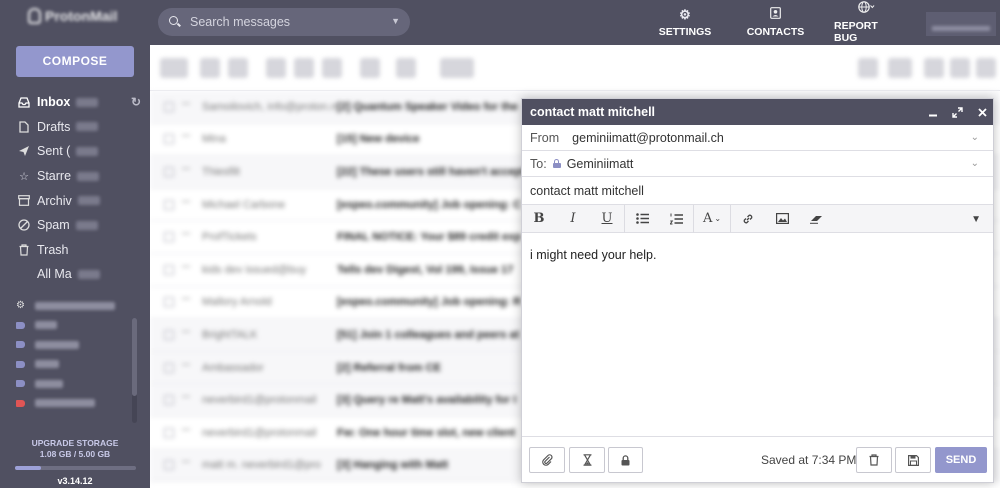 The width and height of the screenshot is (1000, 488). Describe the element at coordinates (986, 68) in the screenshot. I see `pagination-next-button` at that location.